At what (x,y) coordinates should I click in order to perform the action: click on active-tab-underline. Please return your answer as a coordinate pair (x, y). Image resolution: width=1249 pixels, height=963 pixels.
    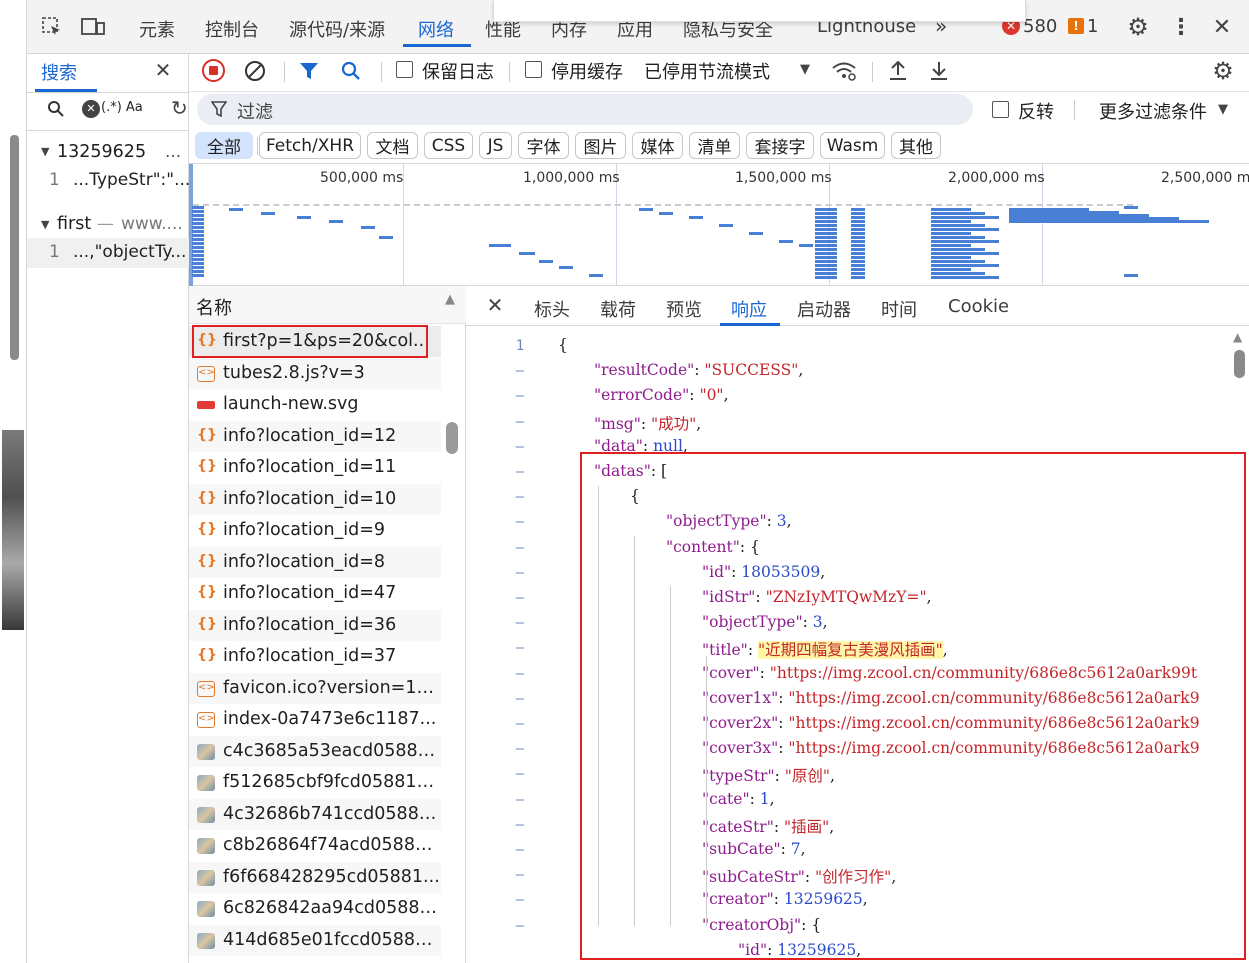
    Looking at the image, I should click on (437, 45).